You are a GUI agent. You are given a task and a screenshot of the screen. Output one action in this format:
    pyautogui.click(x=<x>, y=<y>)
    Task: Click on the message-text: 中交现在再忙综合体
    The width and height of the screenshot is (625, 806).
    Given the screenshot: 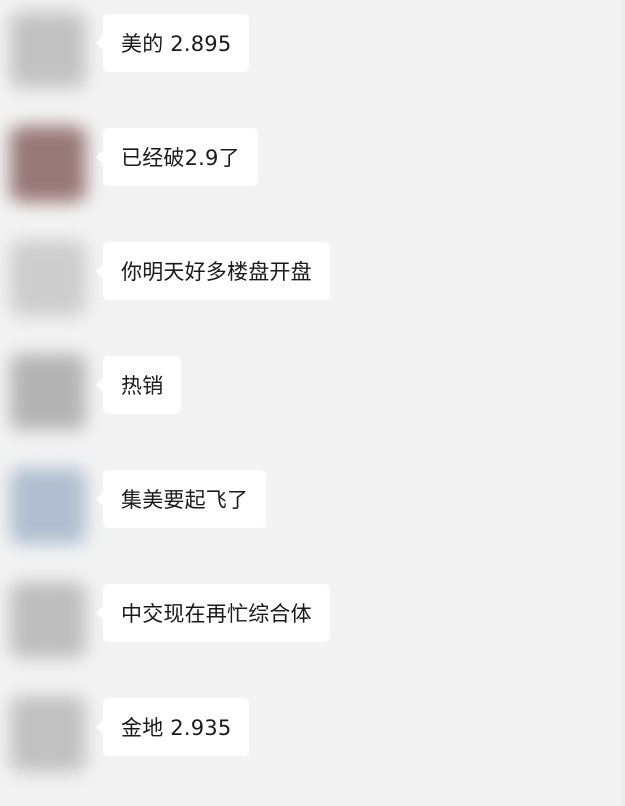 What is the action you would take?
    pyautogui.click(x=216, y=614)
    